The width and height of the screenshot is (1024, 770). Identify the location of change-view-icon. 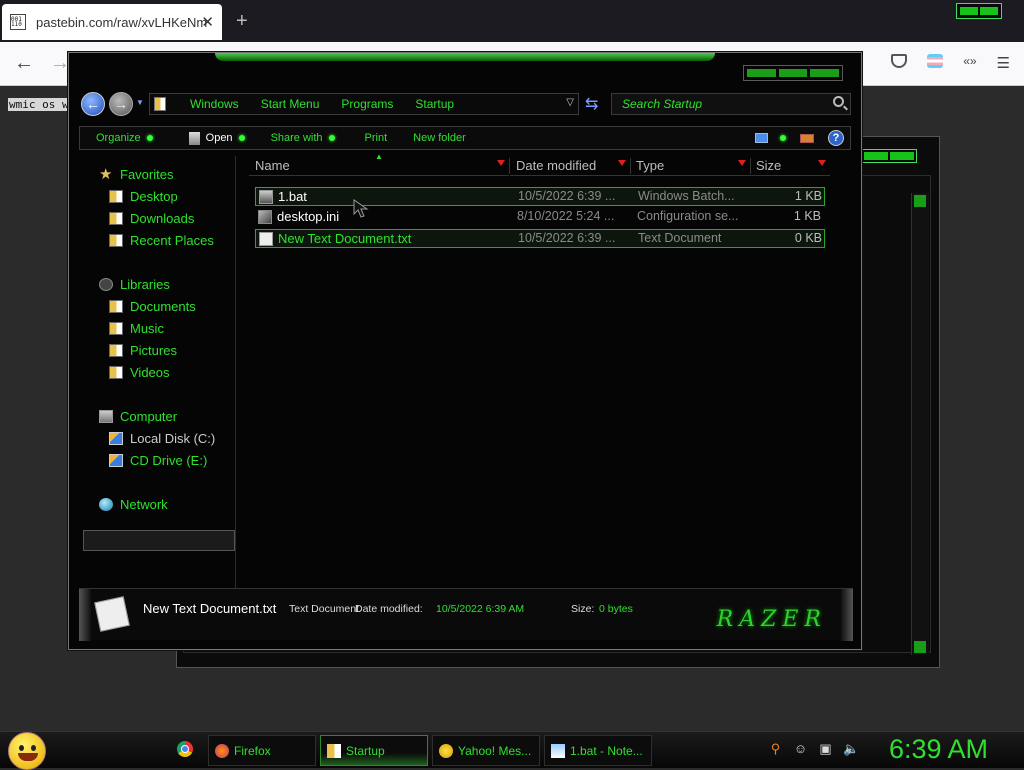
(761, 138).